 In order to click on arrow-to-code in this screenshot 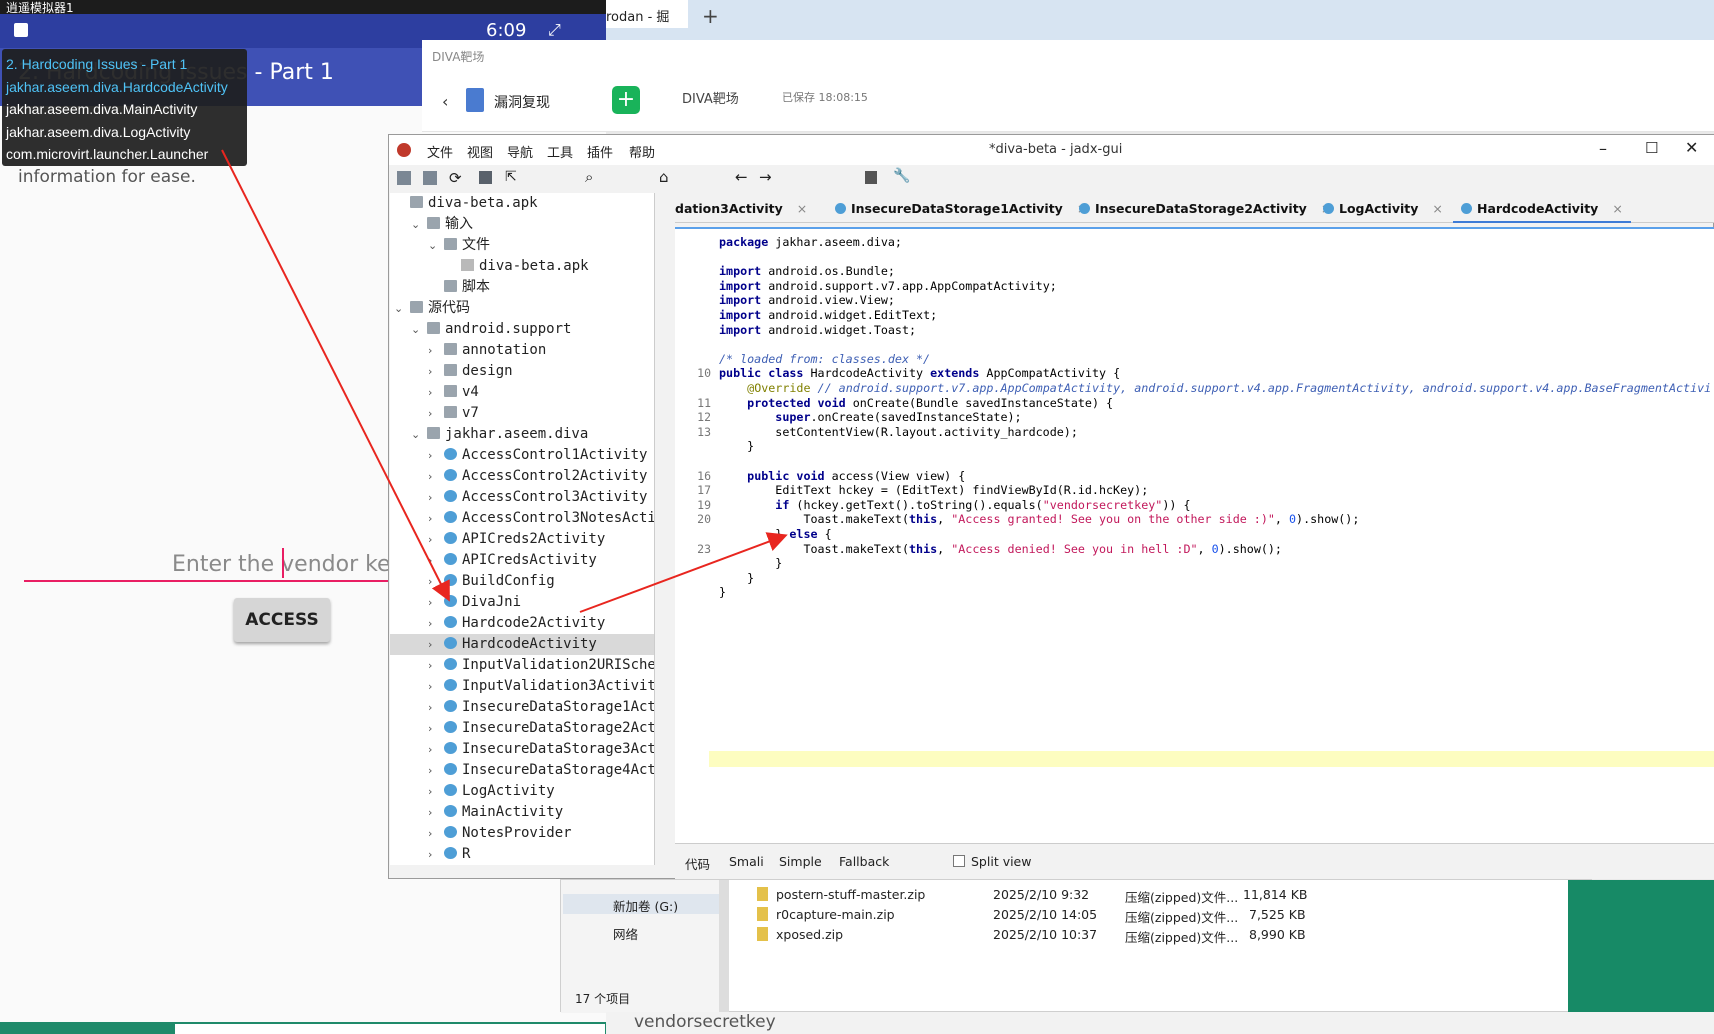, I will do `click(683, 572)`.